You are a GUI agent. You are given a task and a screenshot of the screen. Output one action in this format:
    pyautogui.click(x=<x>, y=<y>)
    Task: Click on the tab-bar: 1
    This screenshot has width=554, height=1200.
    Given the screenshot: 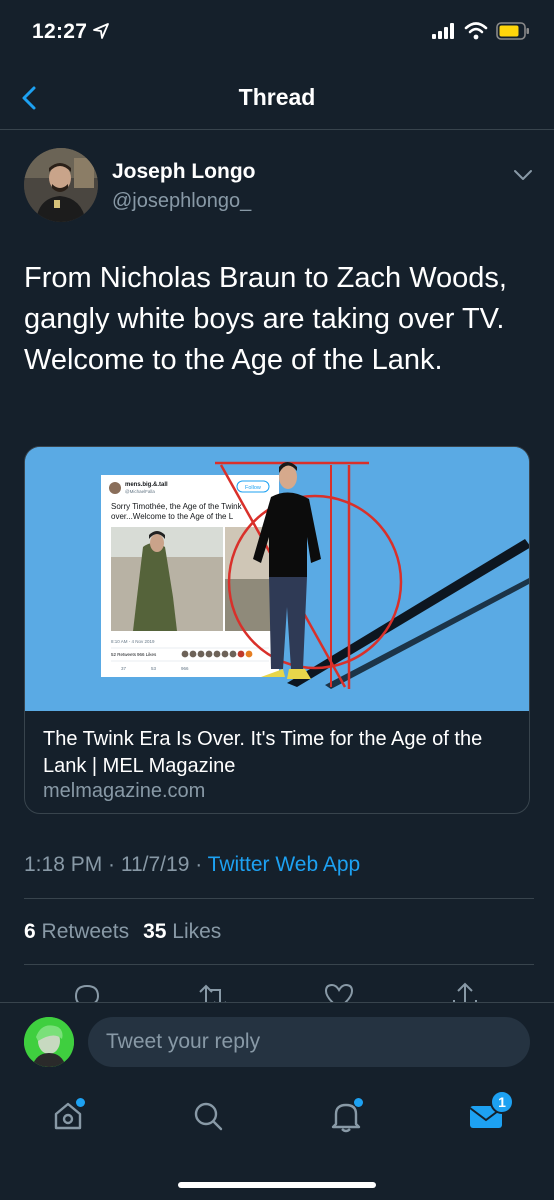 What is the action you would take?
    pyautogui.click(x=277, y=1140)
    